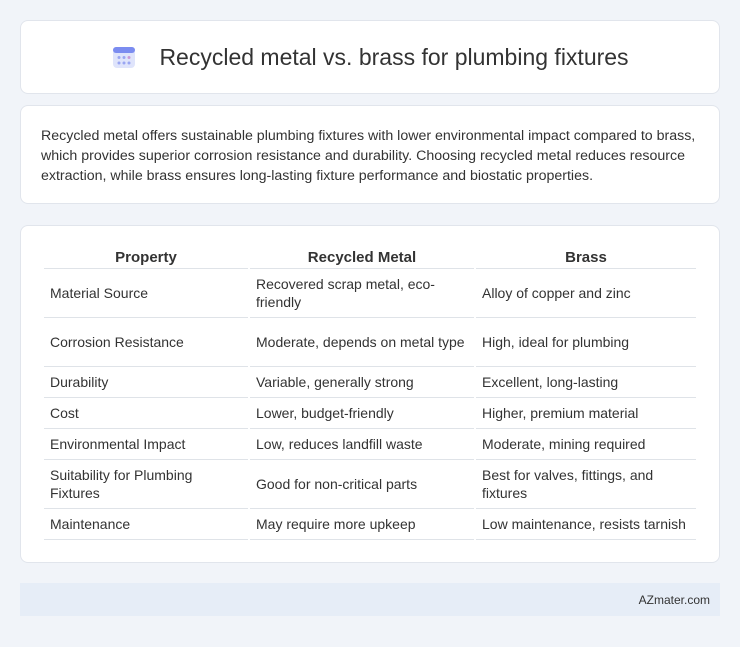 The width and height of the screenshot is (740, 647). I want to click on footer-brand: AZmater.com, so click(674, 600).